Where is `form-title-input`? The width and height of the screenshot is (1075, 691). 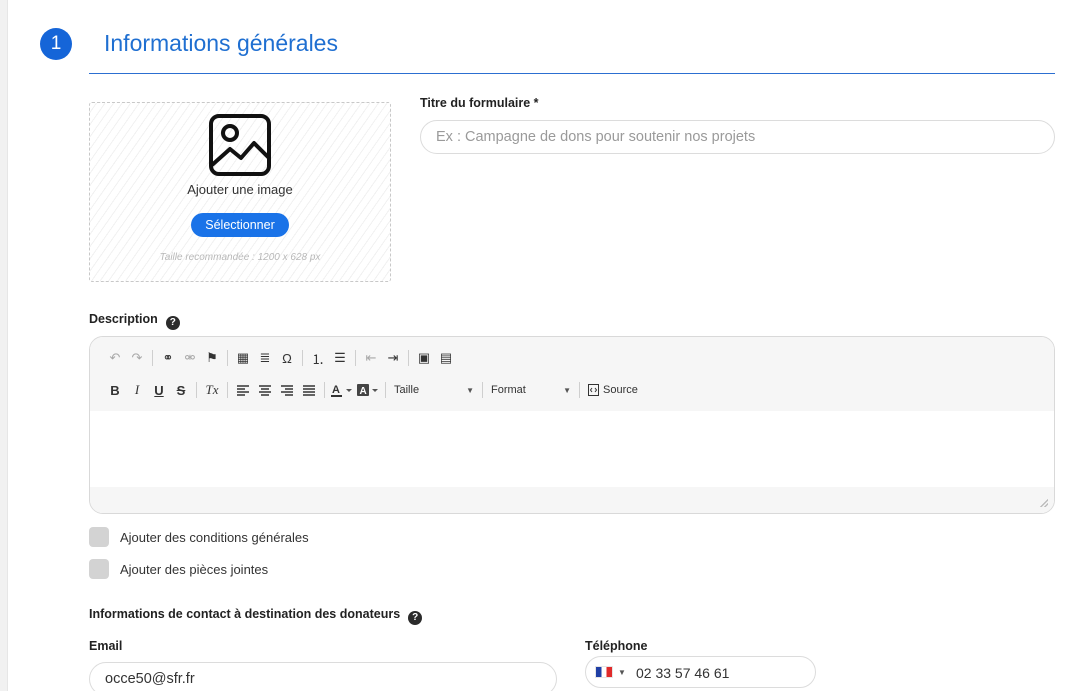 form-title-input is located at coordinates (737, 137).